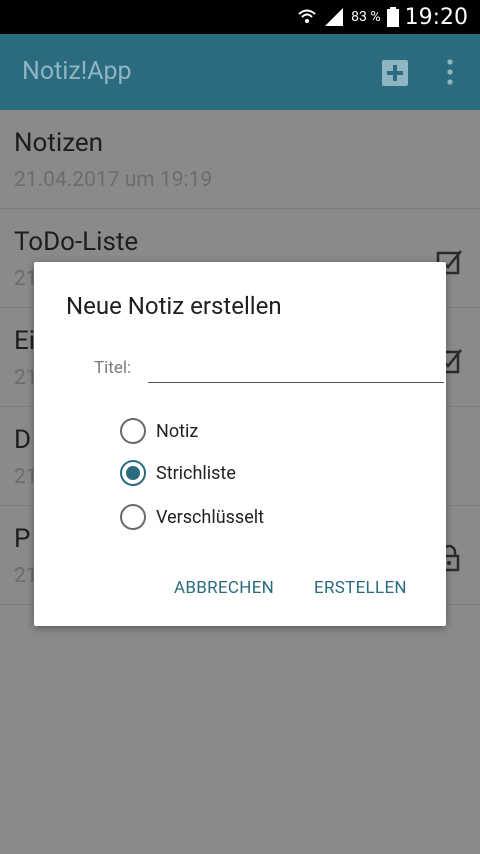 The image size is (480, 854). What do you see at coordinates (436, 17) in the screenshot?
I see `clock: 19:20` at bounding box center [436, 17].